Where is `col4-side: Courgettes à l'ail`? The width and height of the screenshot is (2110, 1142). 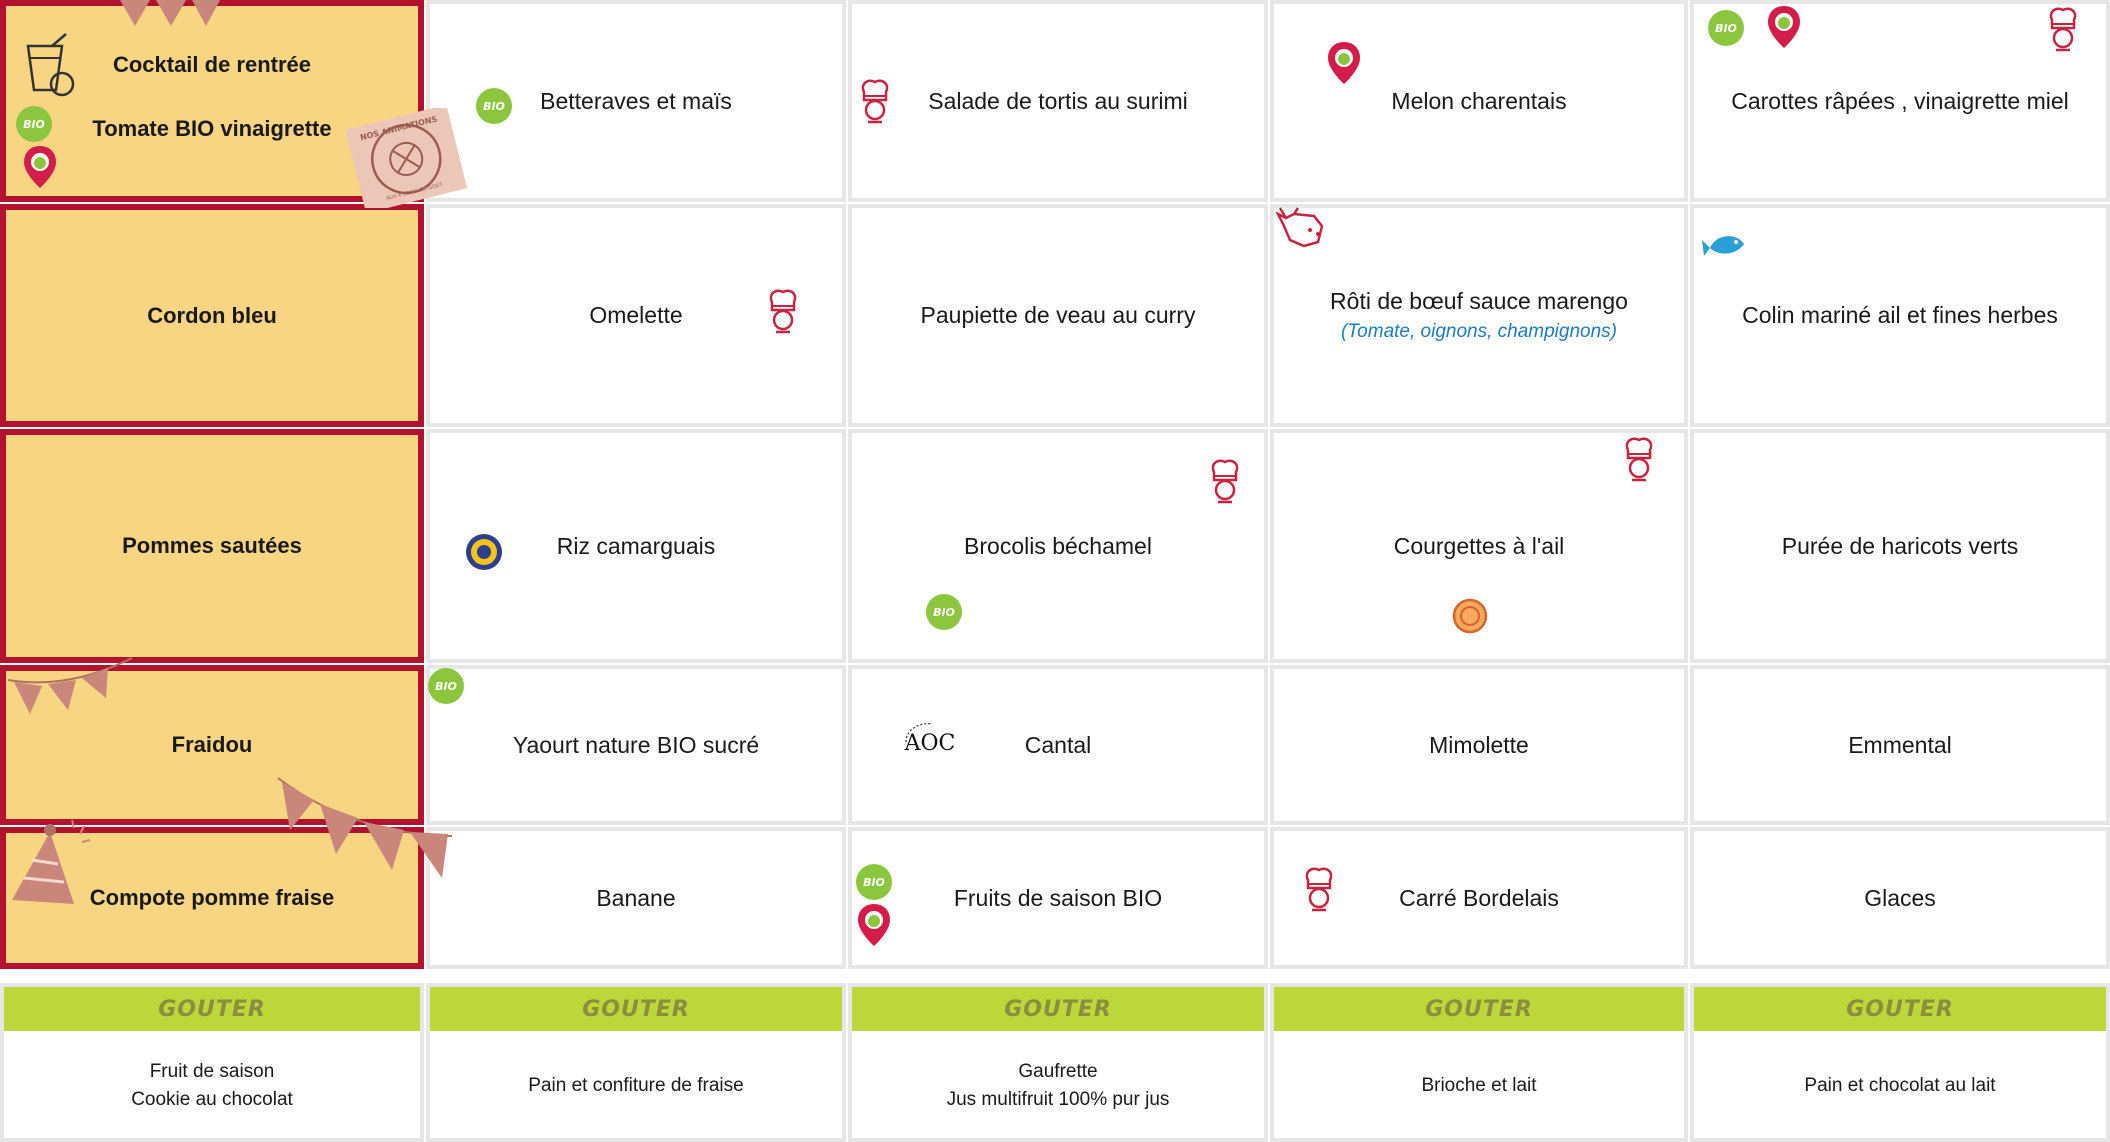
col4-side: Courgettes à l'ail is located at coordinates (1479, 545).